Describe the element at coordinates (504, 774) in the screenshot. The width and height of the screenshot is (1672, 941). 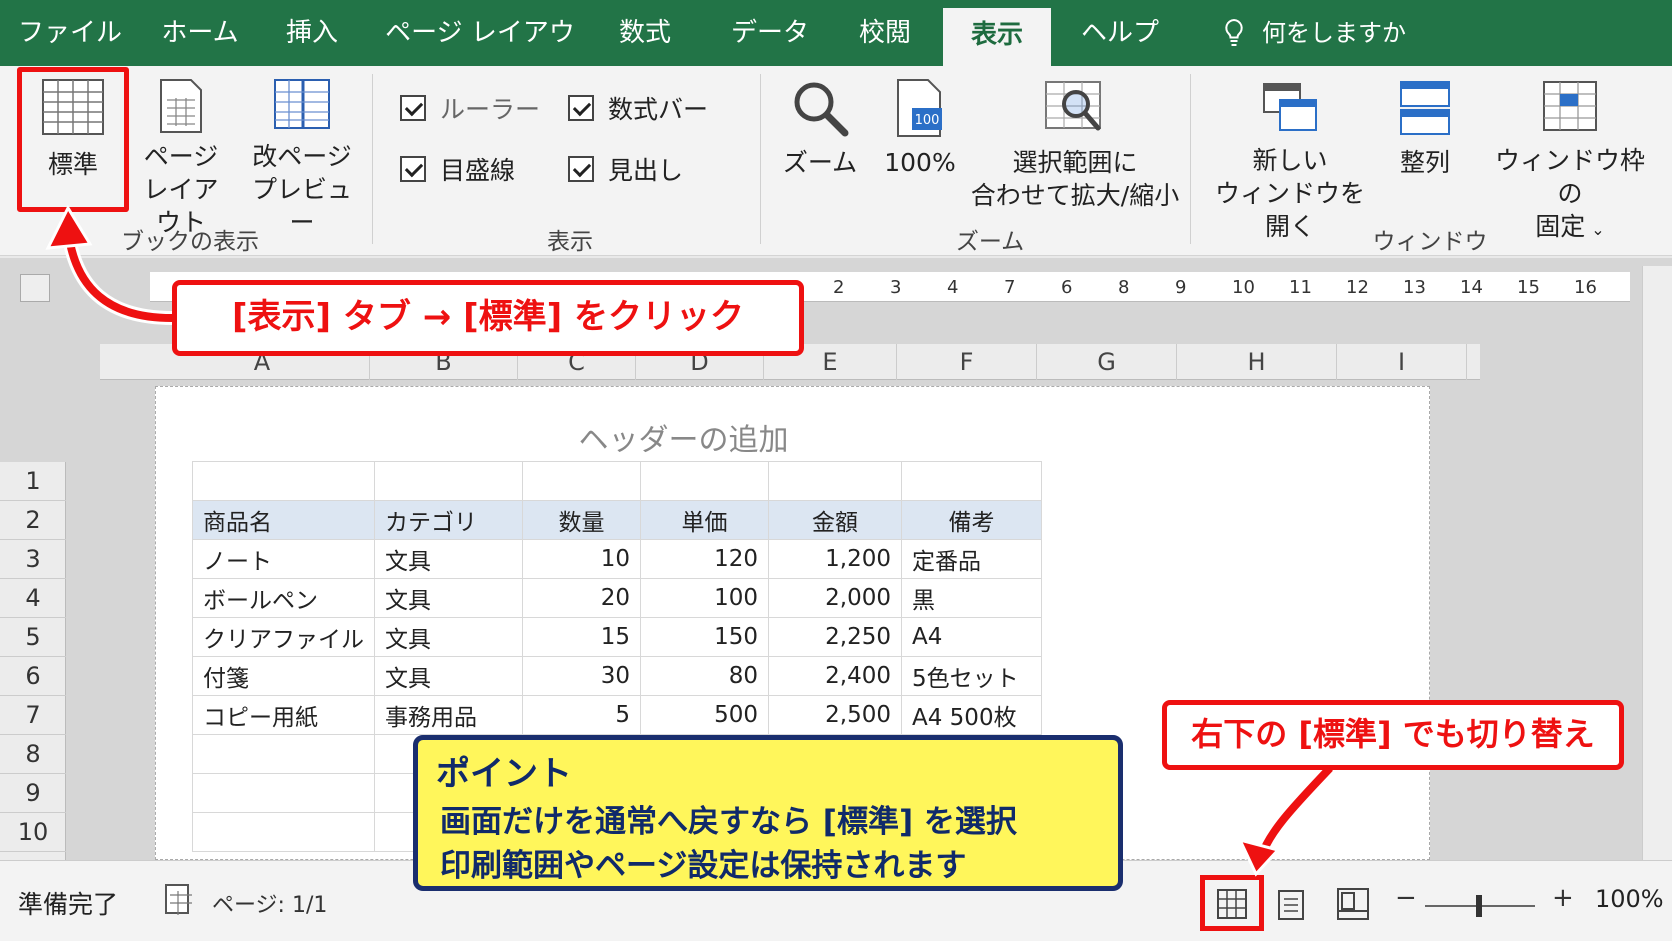
I see `tip-title: ポイント` at that location.